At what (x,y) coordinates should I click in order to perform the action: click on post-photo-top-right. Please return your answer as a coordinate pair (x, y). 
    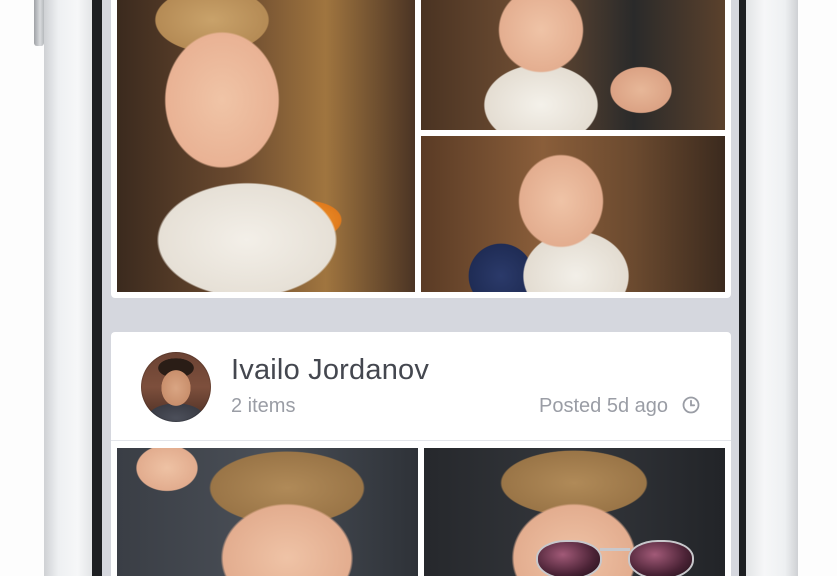
    Looking at the image, I should click on (573, 65).